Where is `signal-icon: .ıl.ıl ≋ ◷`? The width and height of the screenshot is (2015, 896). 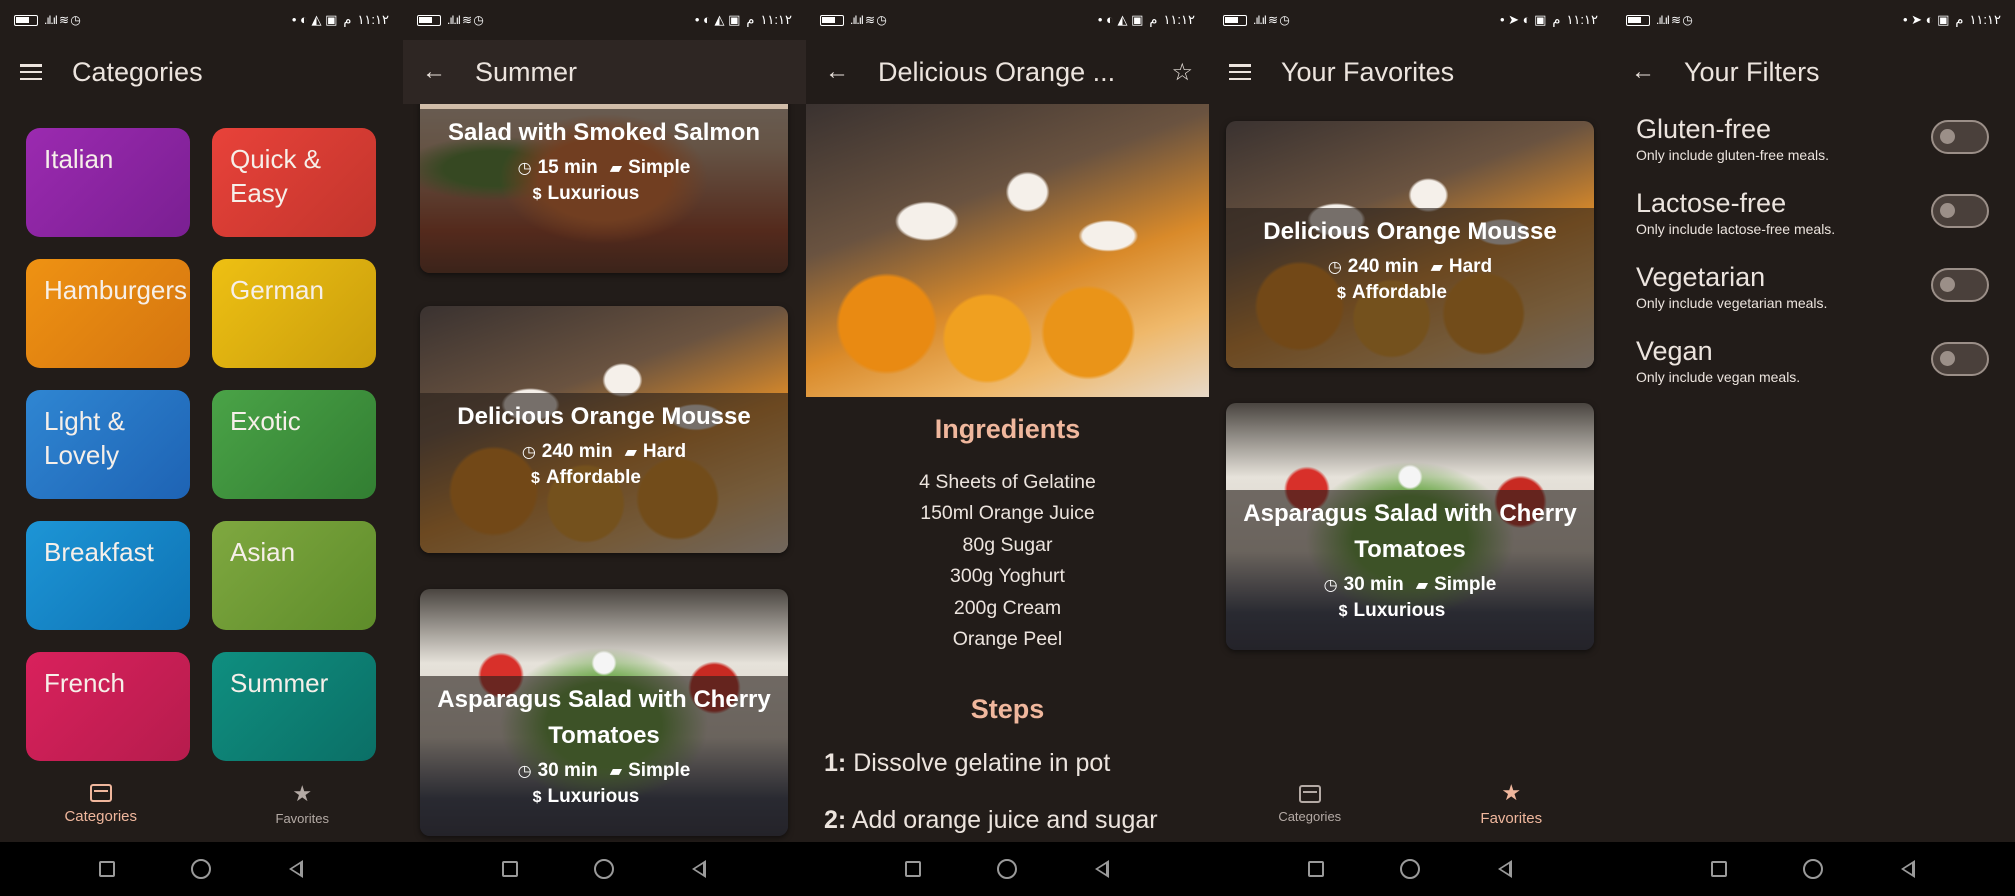
signal-icon: .ıl.ıl ≋ ◷ is located at coordinates (868, 20).